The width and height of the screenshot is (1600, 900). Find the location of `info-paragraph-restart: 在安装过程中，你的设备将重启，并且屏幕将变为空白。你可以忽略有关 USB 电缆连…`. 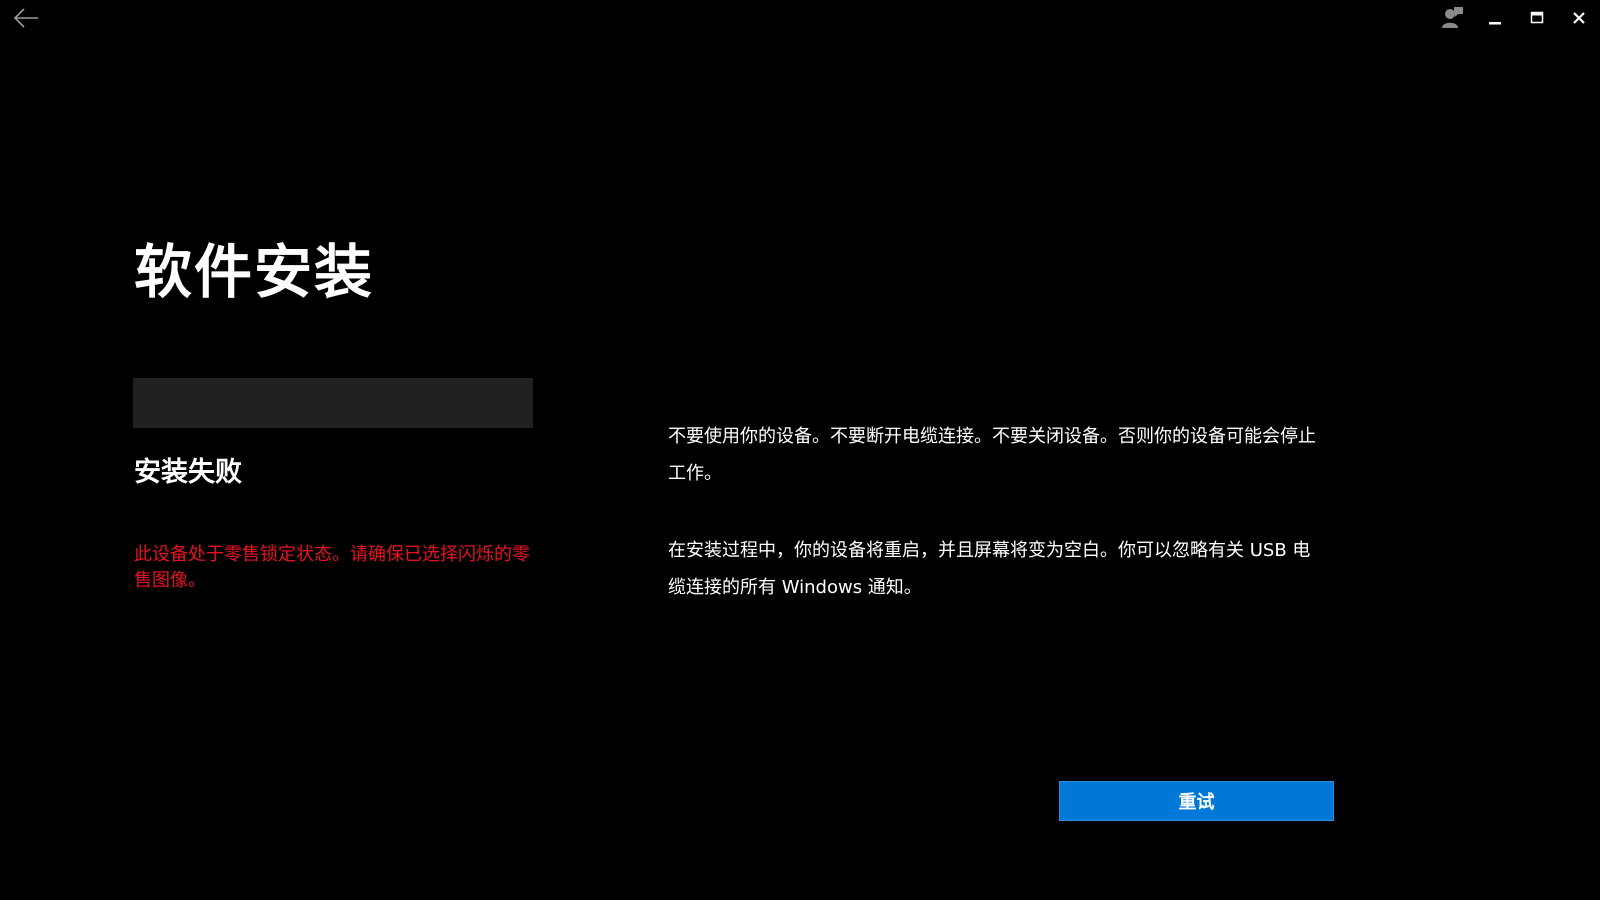

info-paragraph-restart: 在安装过程中，你的设备将重启，并且屏幕将变为空白。你可以忽略有关 USB 电缆连… is located at coordinates (989, 569).